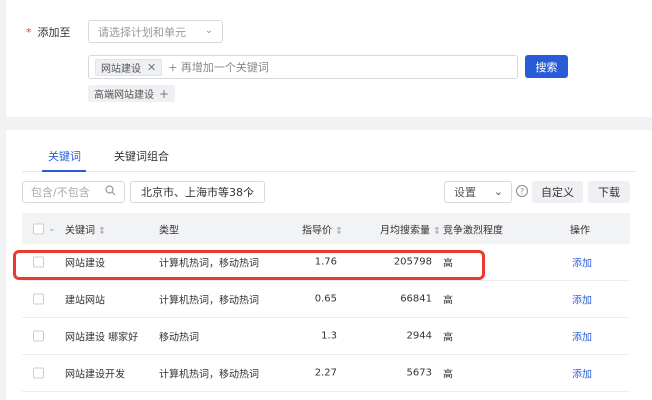 The height and width of the screenshot is (400, 652). Describe the element at coordinates (465, 192) in the screenshot. I see `settings-select-value: 设置` at that location.